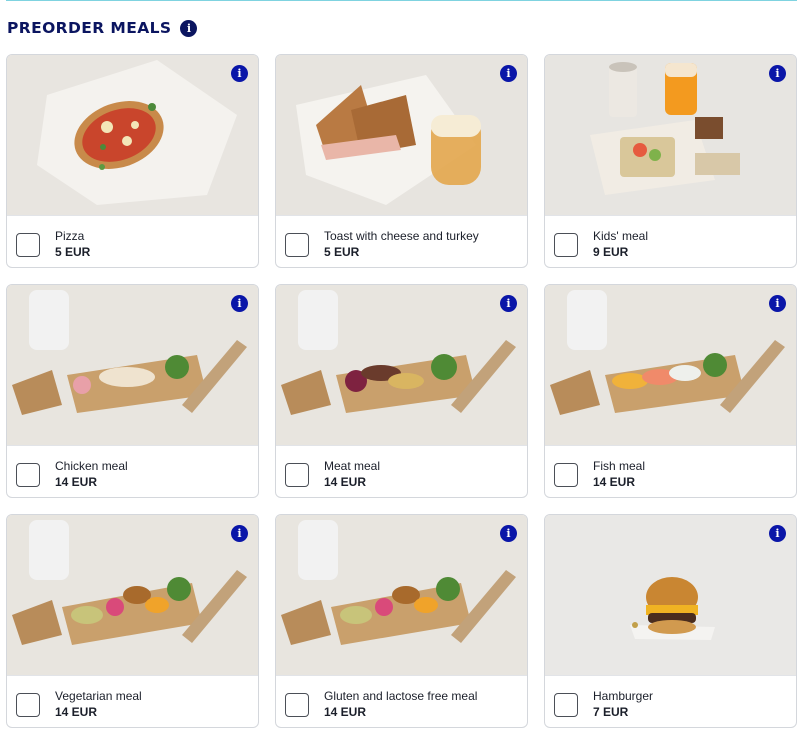 The height and width of the screenshot is (733, 803). What do you see at coordinates (620, 236) in the screenshot?
I see `meal-name: Kids' meal` at bounding box center [620, 236].